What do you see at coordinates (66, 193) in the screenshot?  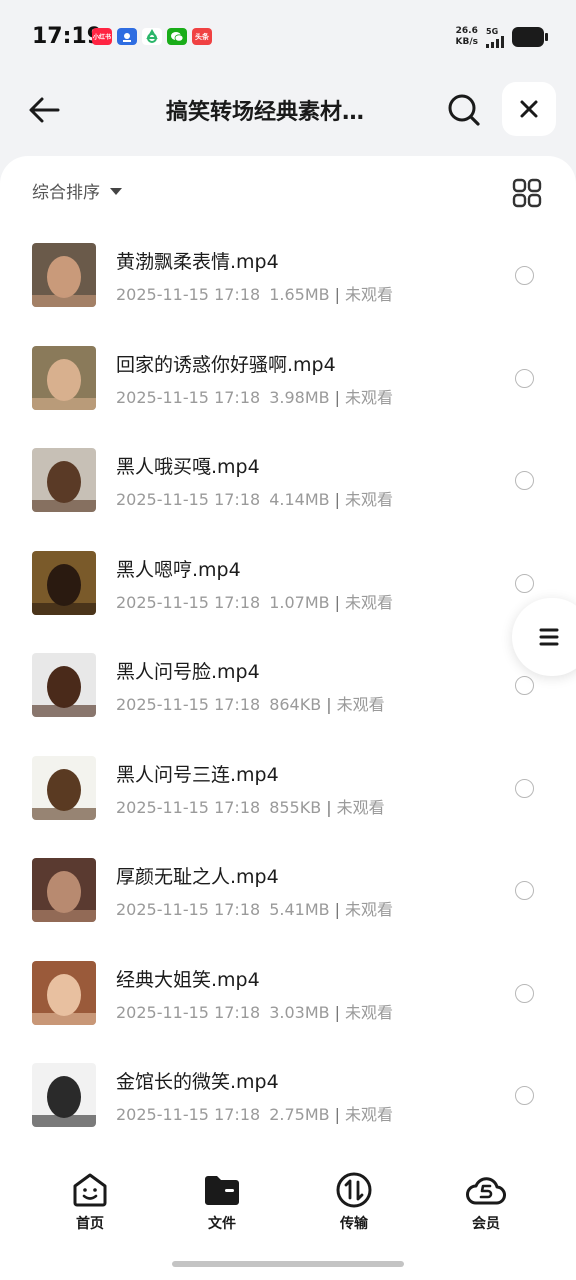 I see `sort-label: 综合排序` at bounding box center [66, 193].